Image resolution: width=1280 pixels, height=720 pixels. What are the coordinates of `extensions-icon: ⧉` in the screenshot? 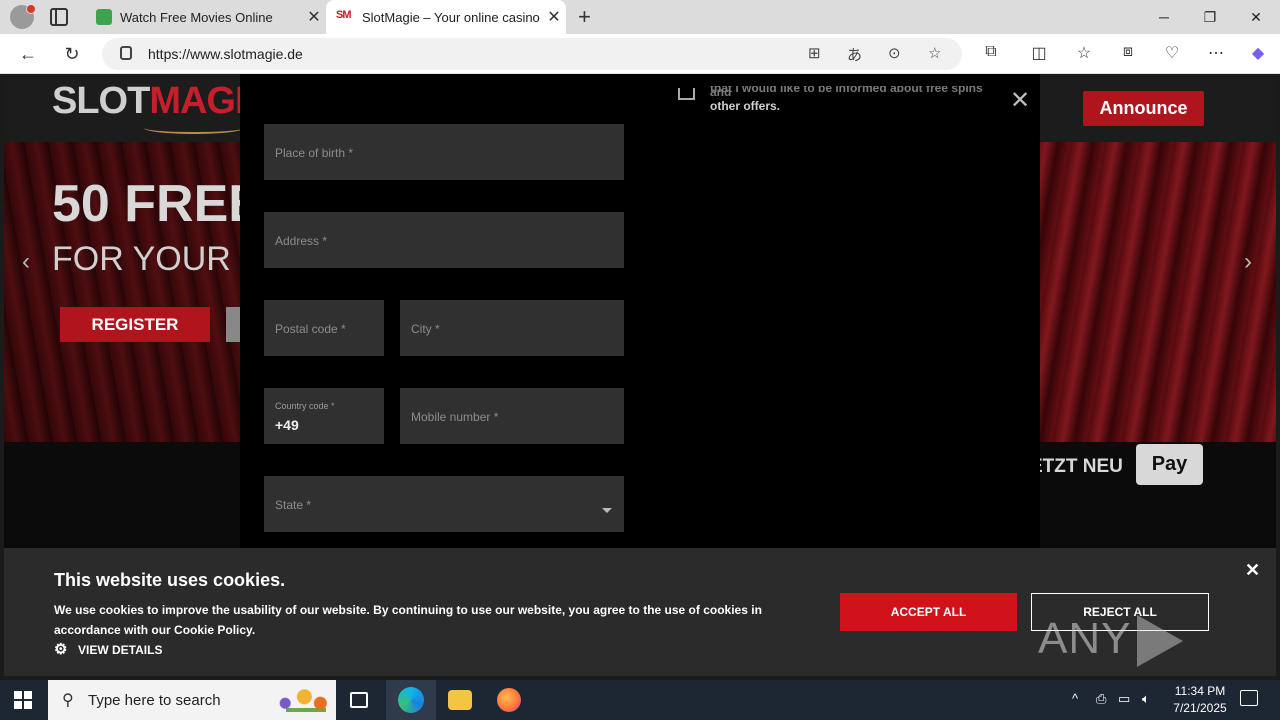 It's located at (991, 52).